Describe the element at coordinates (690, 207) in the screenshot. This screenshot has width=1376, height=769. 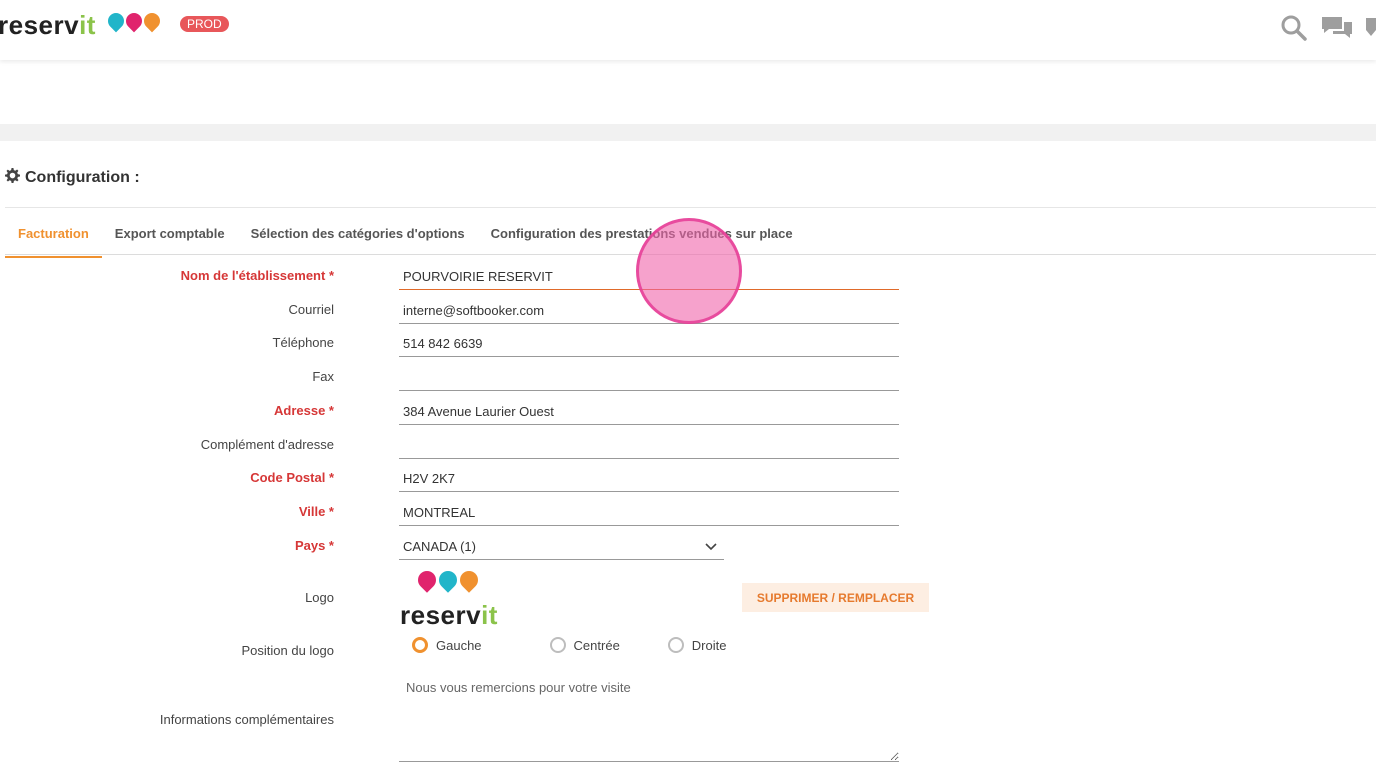
I see `separator` at that location.